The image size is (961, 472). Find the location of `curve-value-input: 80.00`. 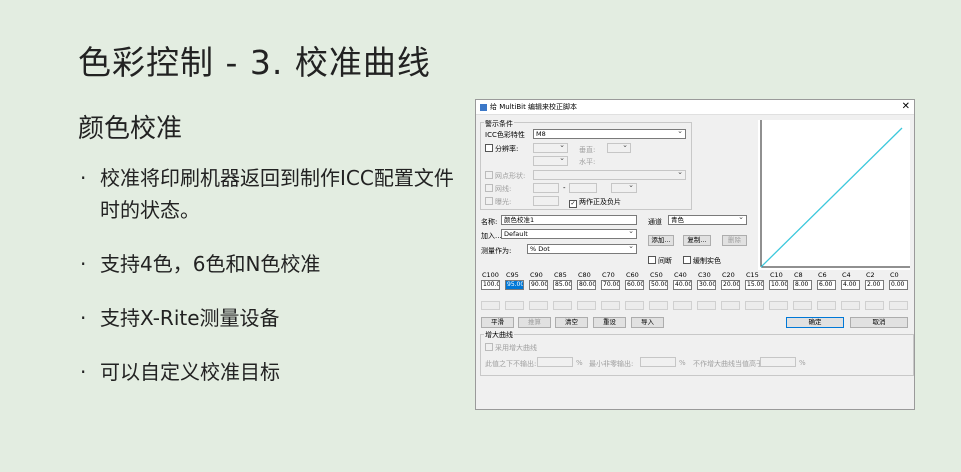

curve-value-input: 80.00 is located at coordinates (586, 285).